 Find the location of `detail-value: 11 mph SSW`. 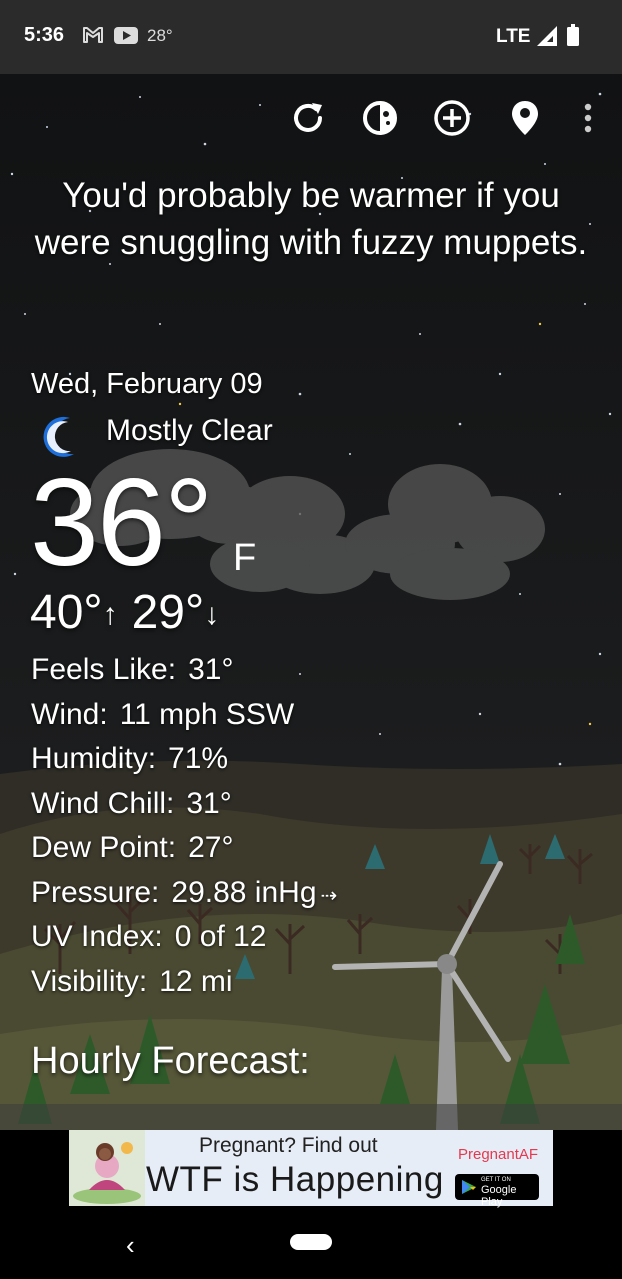

detail-value: 11 mph SSW is located at coordinates (207, 714).